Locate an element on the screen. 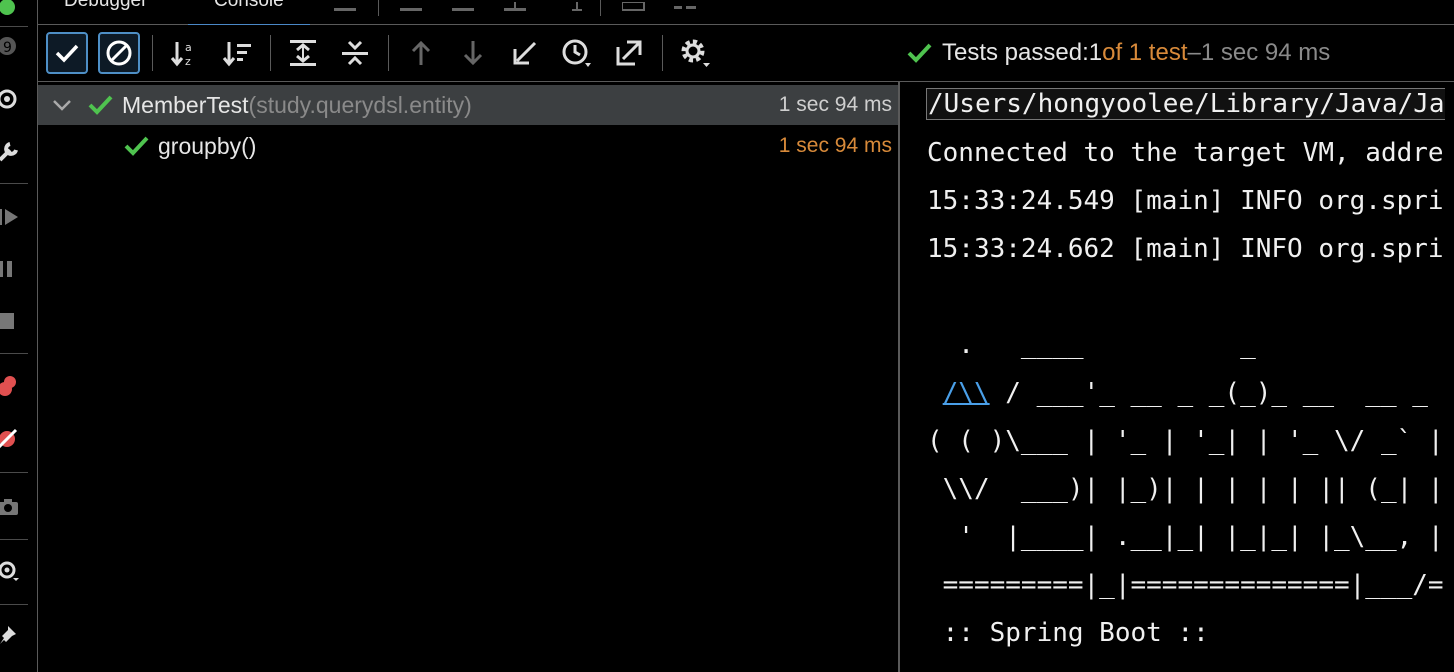 This screenshot has height=672, width=1454. resume-icon is located at coordinates (11, 217).